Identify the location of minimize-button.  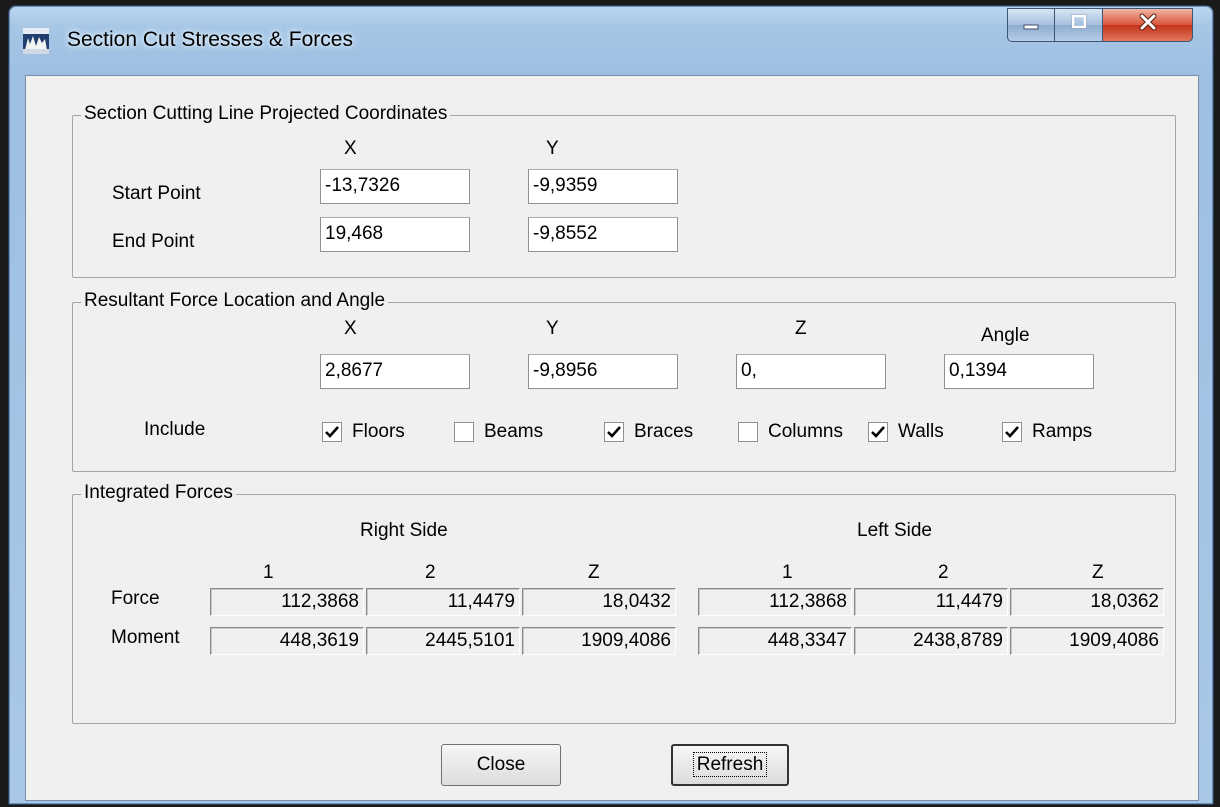
(1031, 25).